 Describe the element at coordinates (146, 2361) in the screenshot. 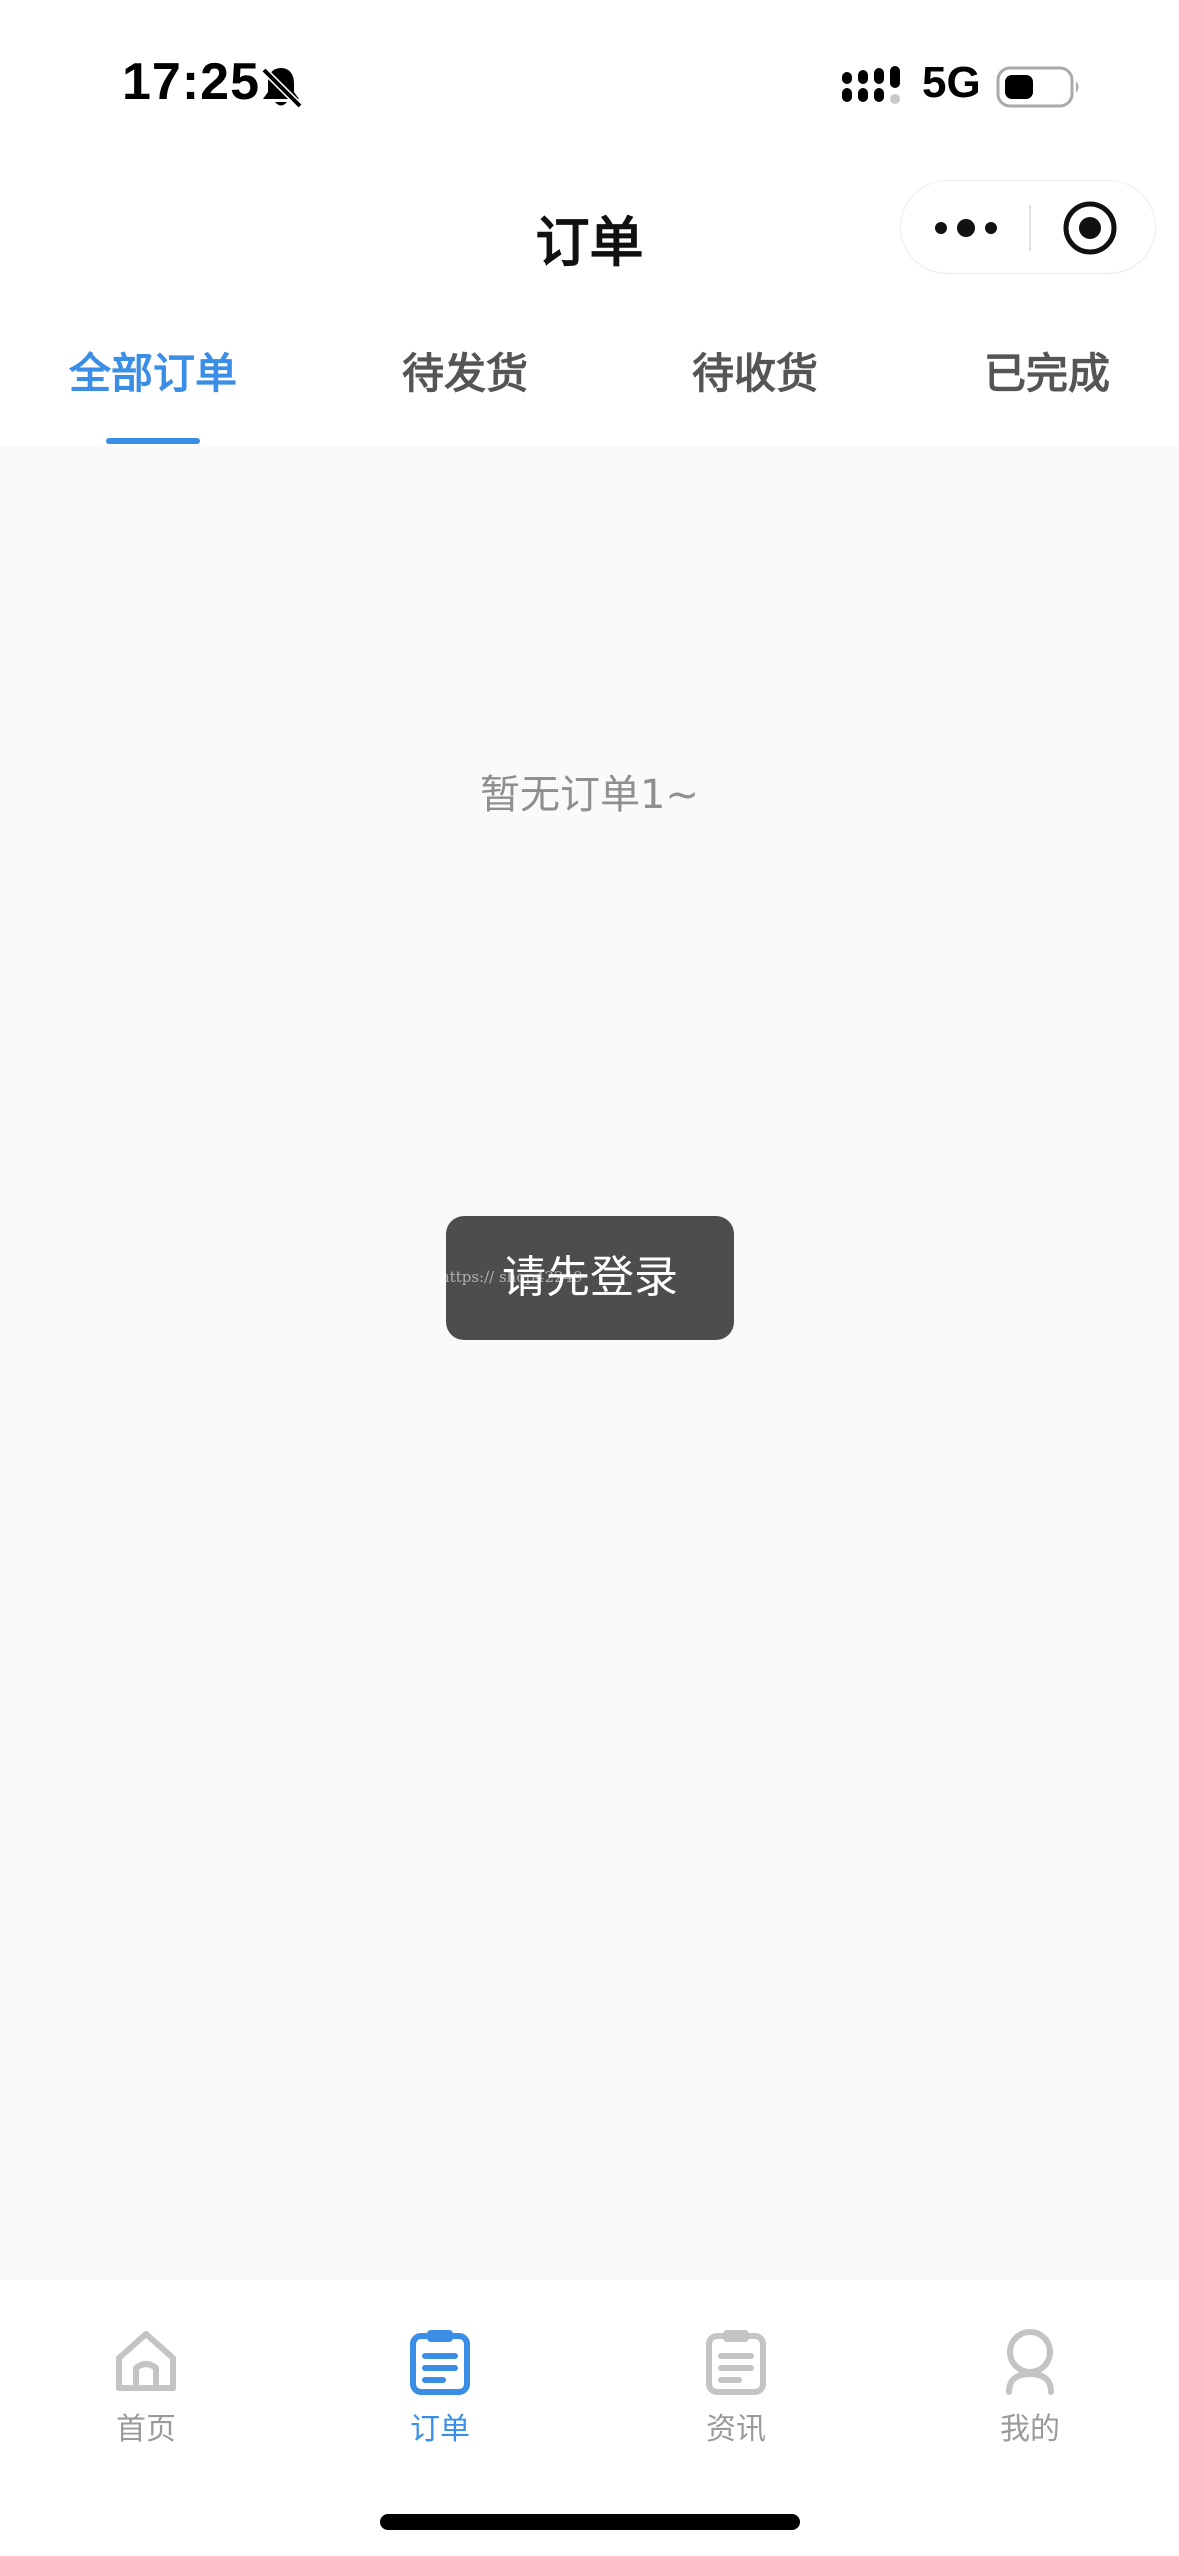

I see `home-icon` at that location.